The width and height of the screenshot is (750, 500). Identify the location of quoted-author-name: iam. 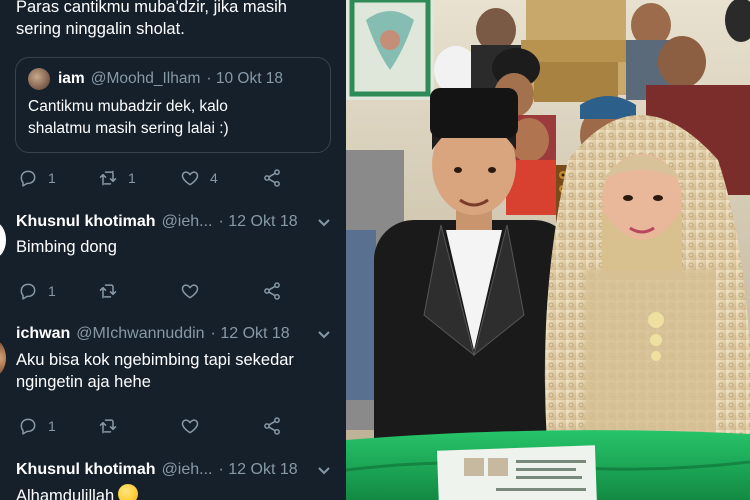
(71, 78).